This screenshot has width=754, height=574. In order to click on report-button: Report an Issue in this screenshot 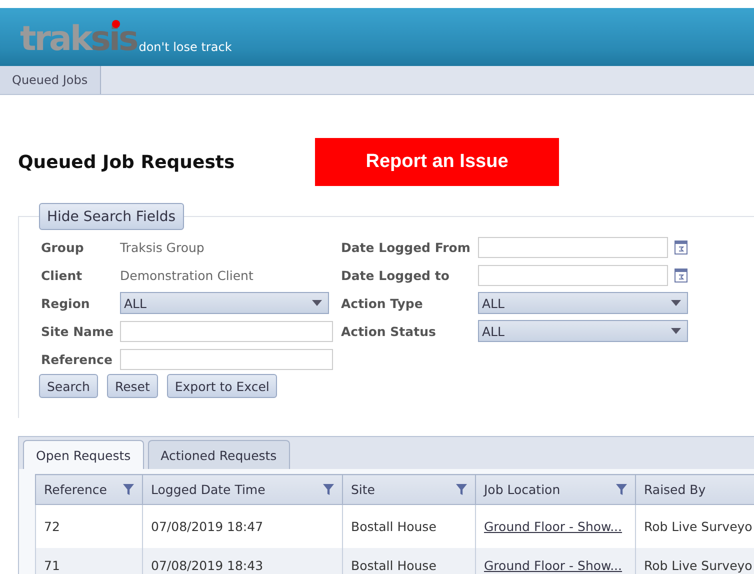, I will do `click(437, 162)`.